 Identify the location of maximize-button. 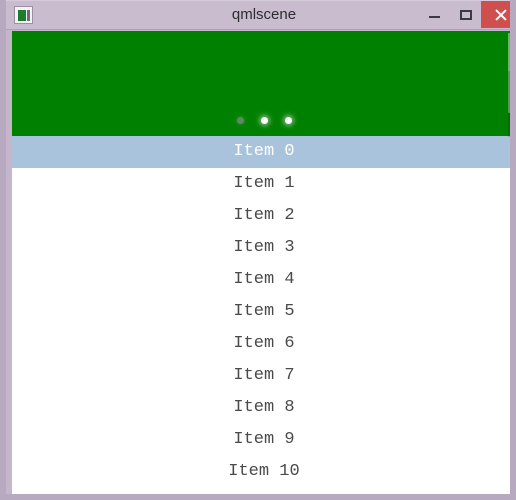
(465, 14).